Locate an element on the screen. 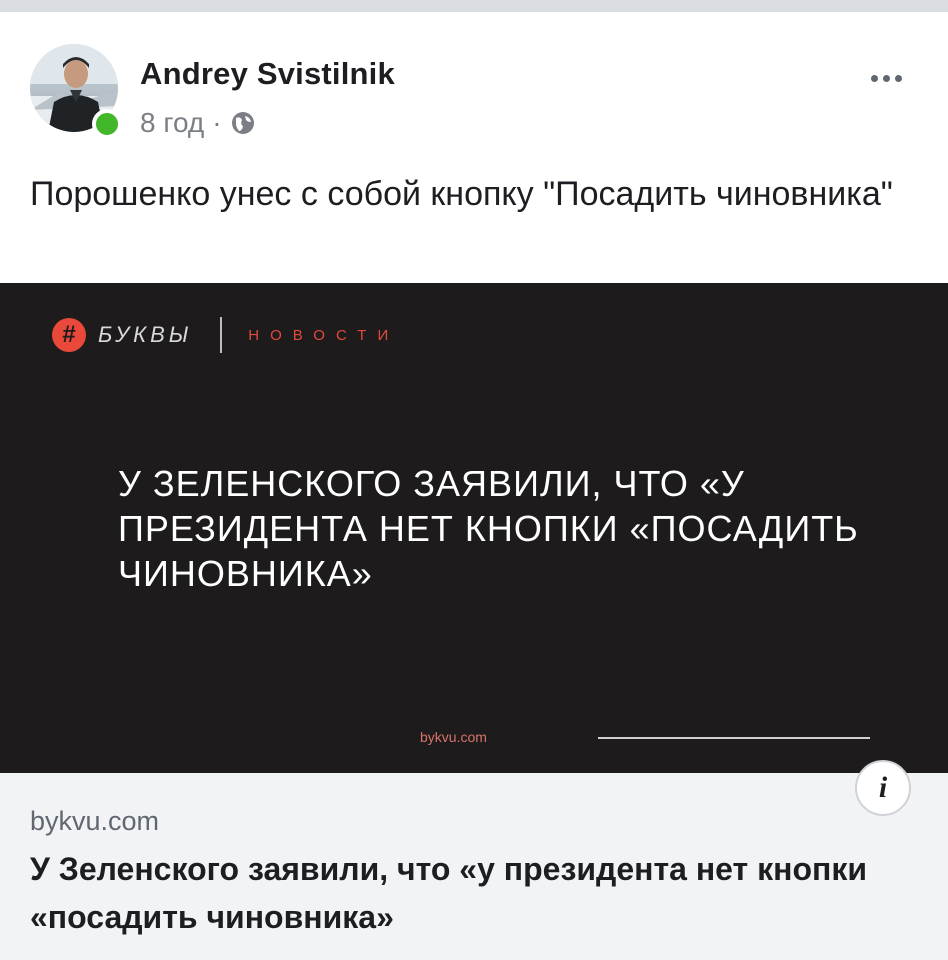 The image size is (948, 960). image-domain: bykvu.com is located at coordinates (453, 737).